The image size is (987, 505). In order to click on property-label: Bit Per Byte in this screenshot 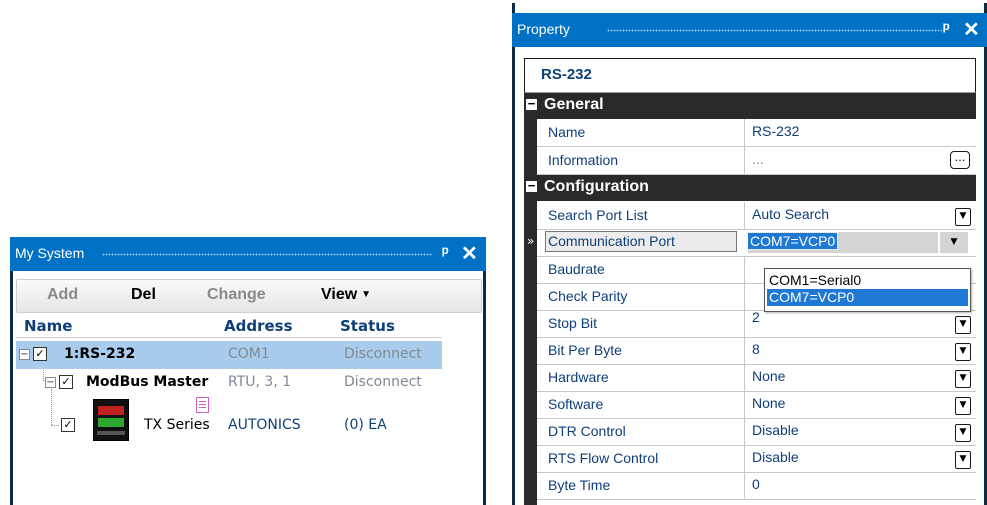, I will do `click(585, 350)`.